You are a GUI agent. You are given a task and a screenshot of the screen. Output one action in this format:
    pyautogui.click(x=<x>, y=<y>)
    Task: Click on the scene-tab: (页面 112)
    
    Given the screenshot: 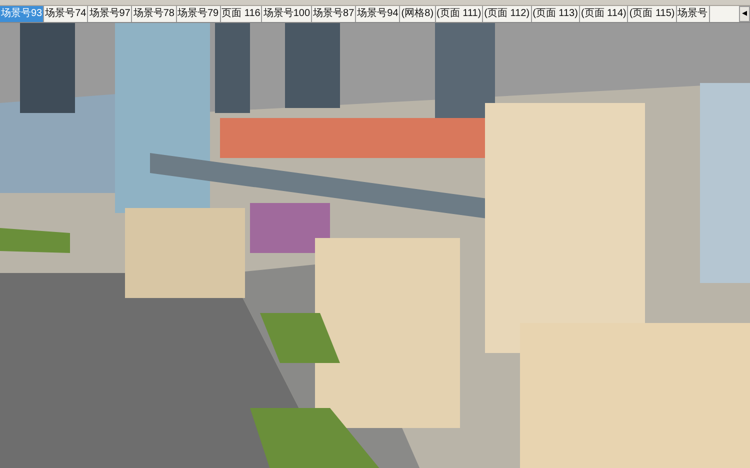 What is the action you would take?
    pyautogui.click(x=507, y=14)
    